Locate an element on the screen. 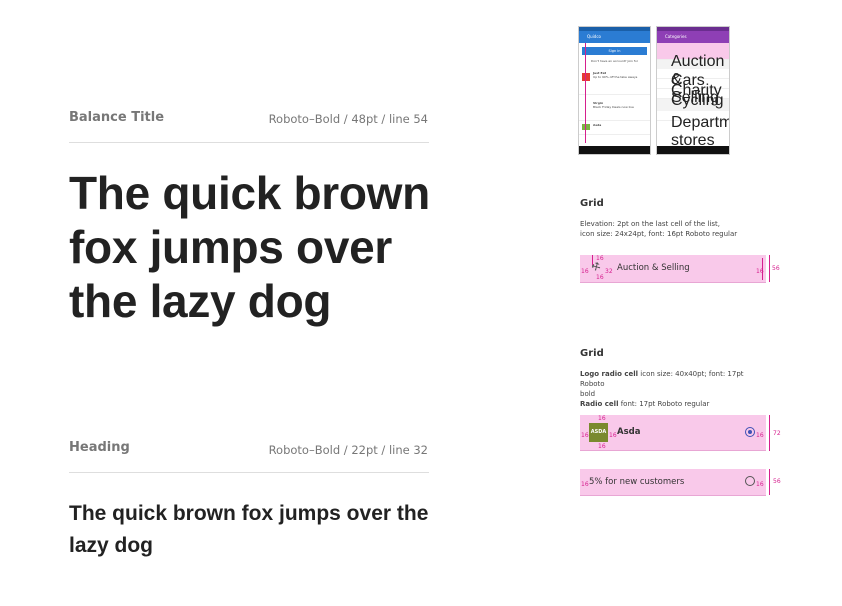 This screenshot has height=606, width=842. guide-line is located at coordinates (585, 93).